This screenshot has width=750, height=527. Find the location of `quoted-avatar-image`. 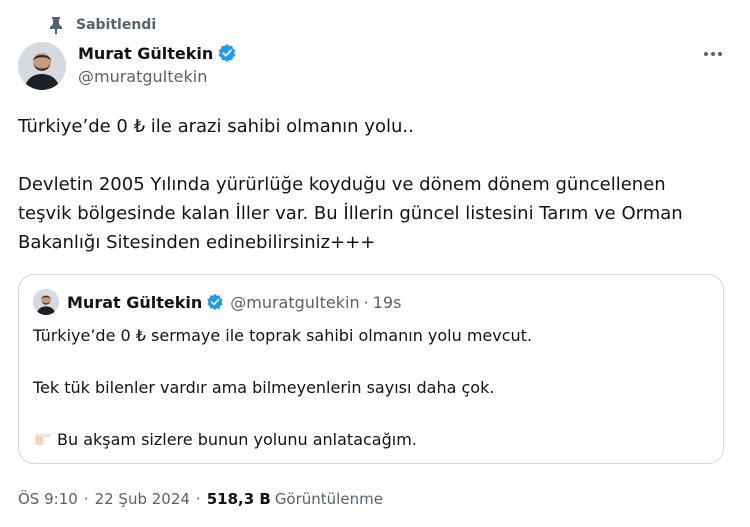

quoted-avatar-image is located at coordinates (46, 302).